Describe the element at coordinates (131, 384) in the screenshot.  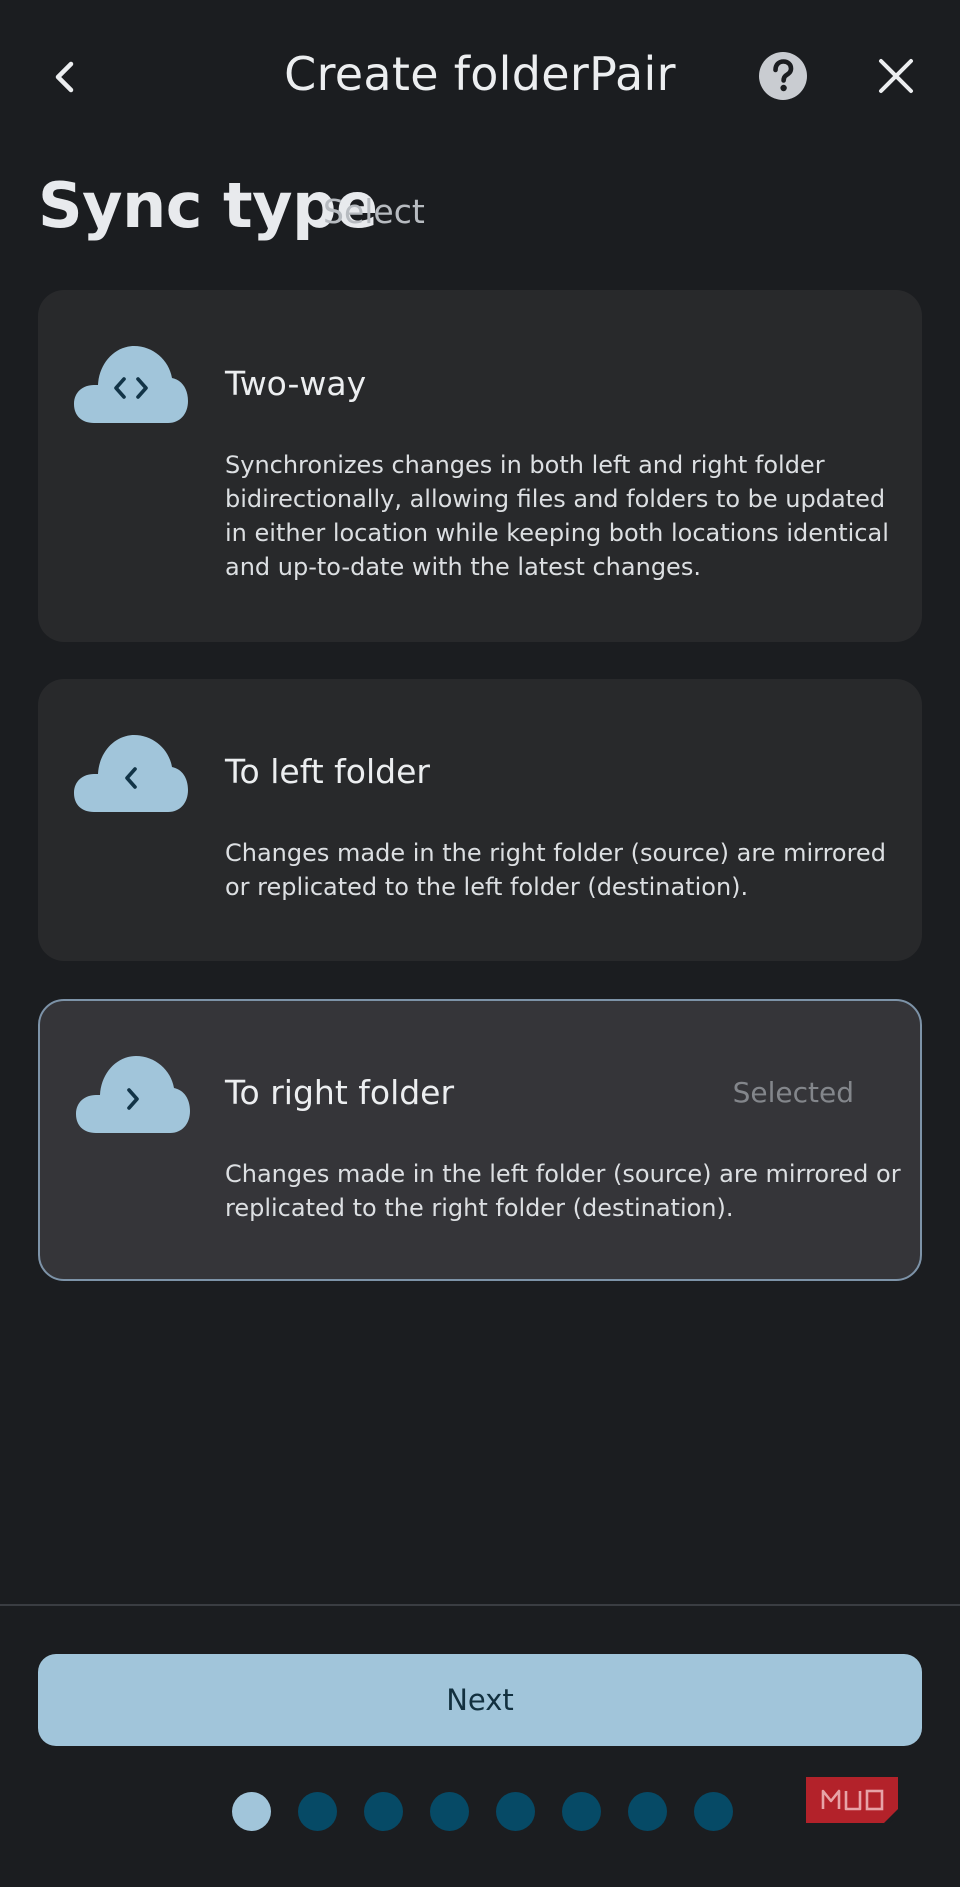
I see `cloud-two-way-icon` at that location.